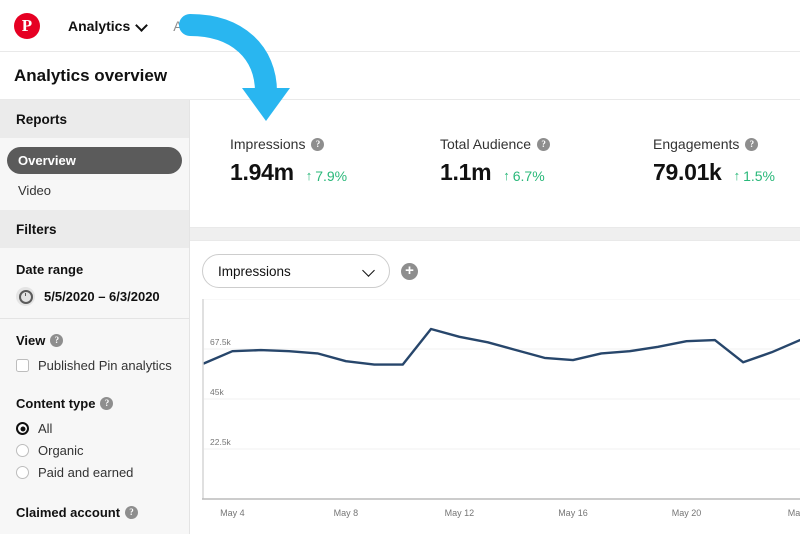 Image resolution: width=800 pixels, height=534 pixels. Describe the element at coordinates (61, 450) in the screenshot. I see `radio-content-type-organic-label: Organic` at that location.